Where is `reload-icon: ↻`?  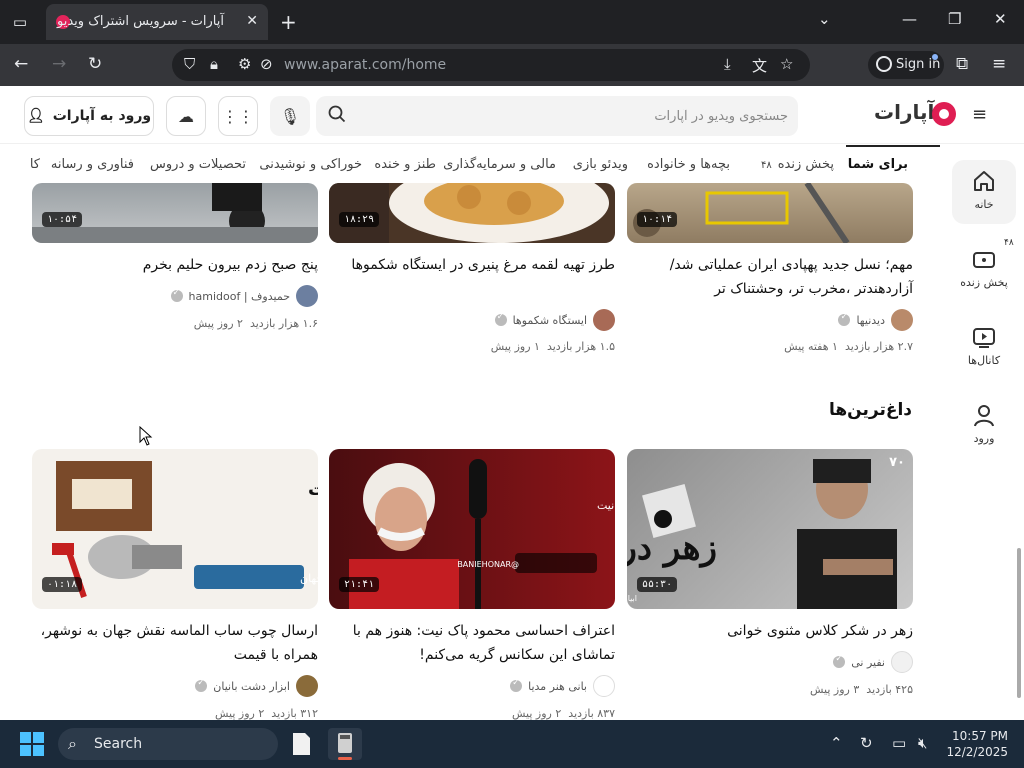
reload-icon: ↻ is located at coordinates (95, 64).